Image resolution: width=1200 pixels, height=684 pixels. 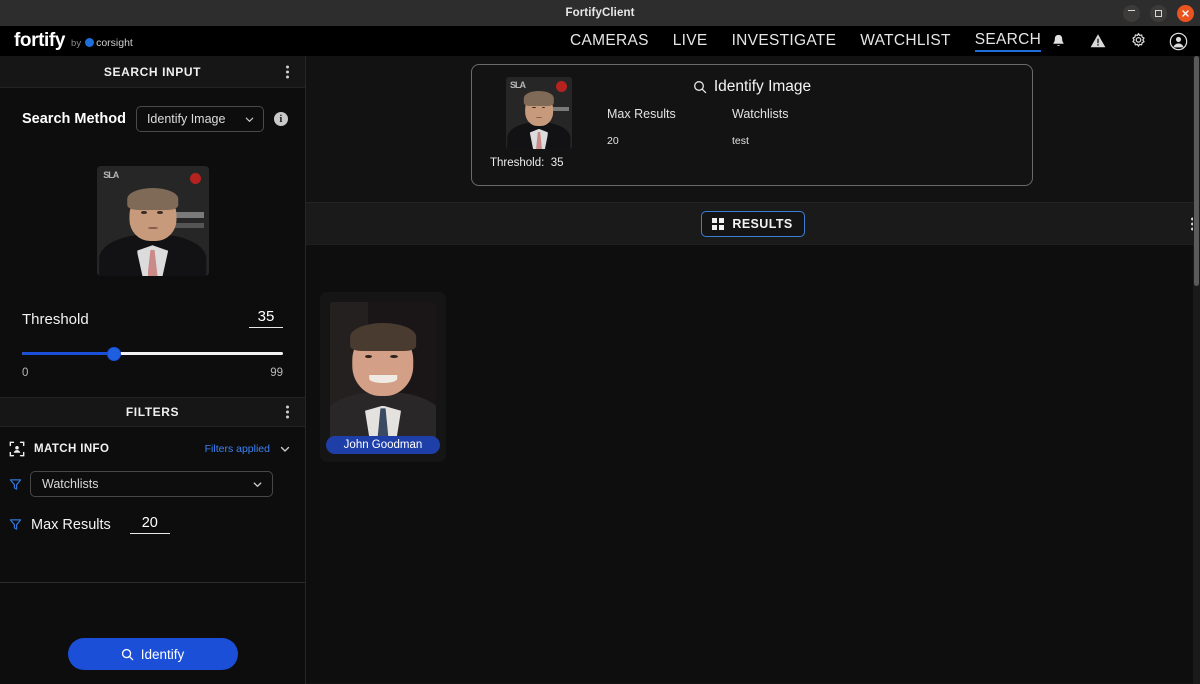 What do you see at coordinates (740, 141) in the screenshot?
I see `summary-field-value: test` at bounding box center [740, 141].